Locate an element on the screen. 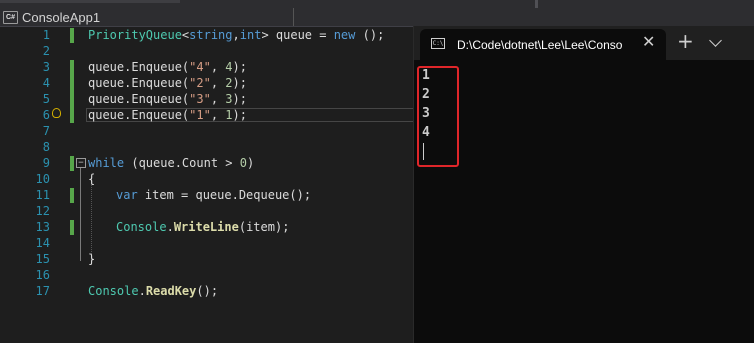  top-strip is located at coordinates (377, 4).